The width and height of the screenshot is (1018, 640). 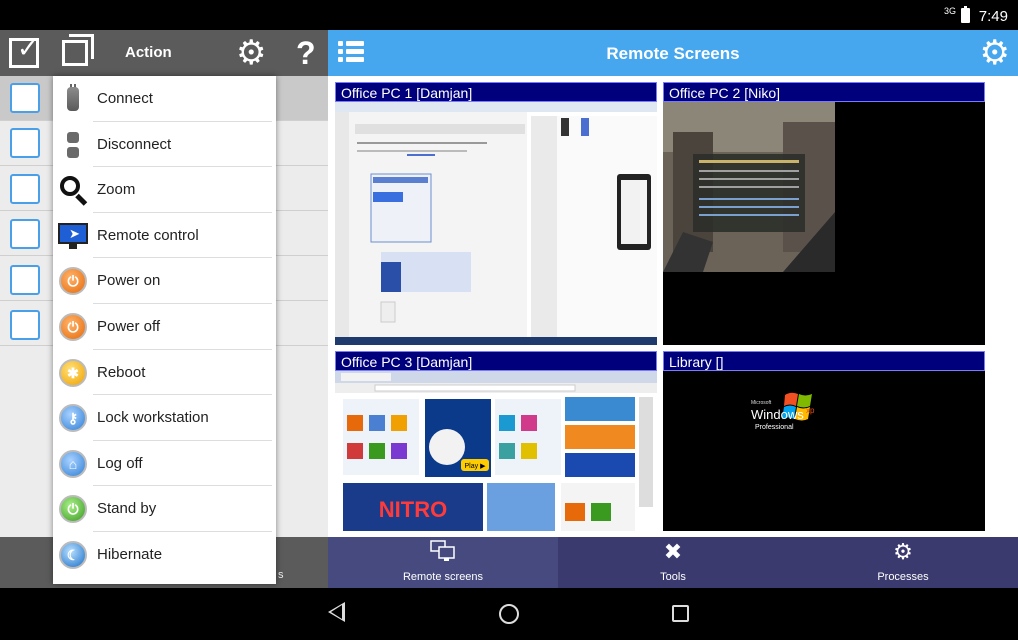 What do you see at coordinates (148, 235) in the screenshot?
I see `menu-item-label: Remote control` at bounding box center [148, 235].